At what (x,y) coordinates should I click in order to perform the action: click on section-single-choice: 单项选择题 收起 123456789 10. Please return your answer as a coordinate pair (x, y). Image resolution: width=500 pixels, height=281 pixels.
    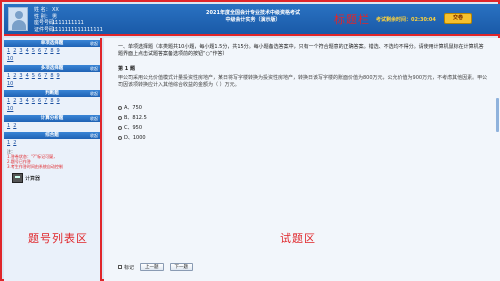
    Looking at the image, I should click on (52, 51).